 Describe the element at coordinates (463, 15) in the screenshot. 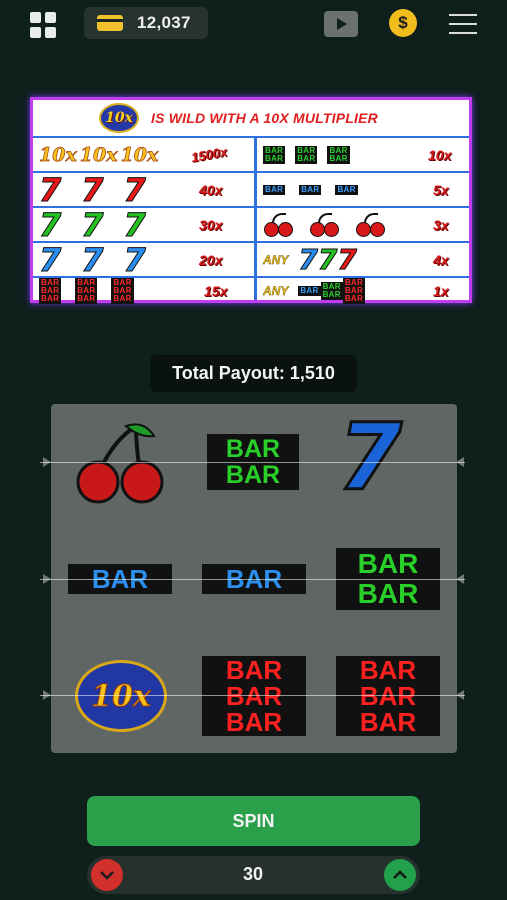

I see `hamburger-menu-icon` at that location.